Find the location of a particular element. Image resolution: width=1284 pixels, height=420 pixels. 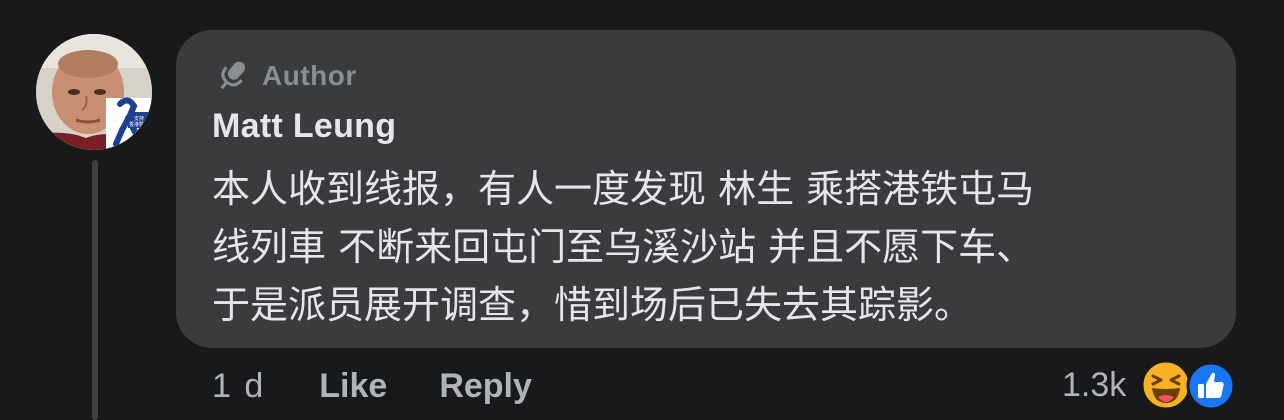

microphone-icon is located at coordinates (233, 75).